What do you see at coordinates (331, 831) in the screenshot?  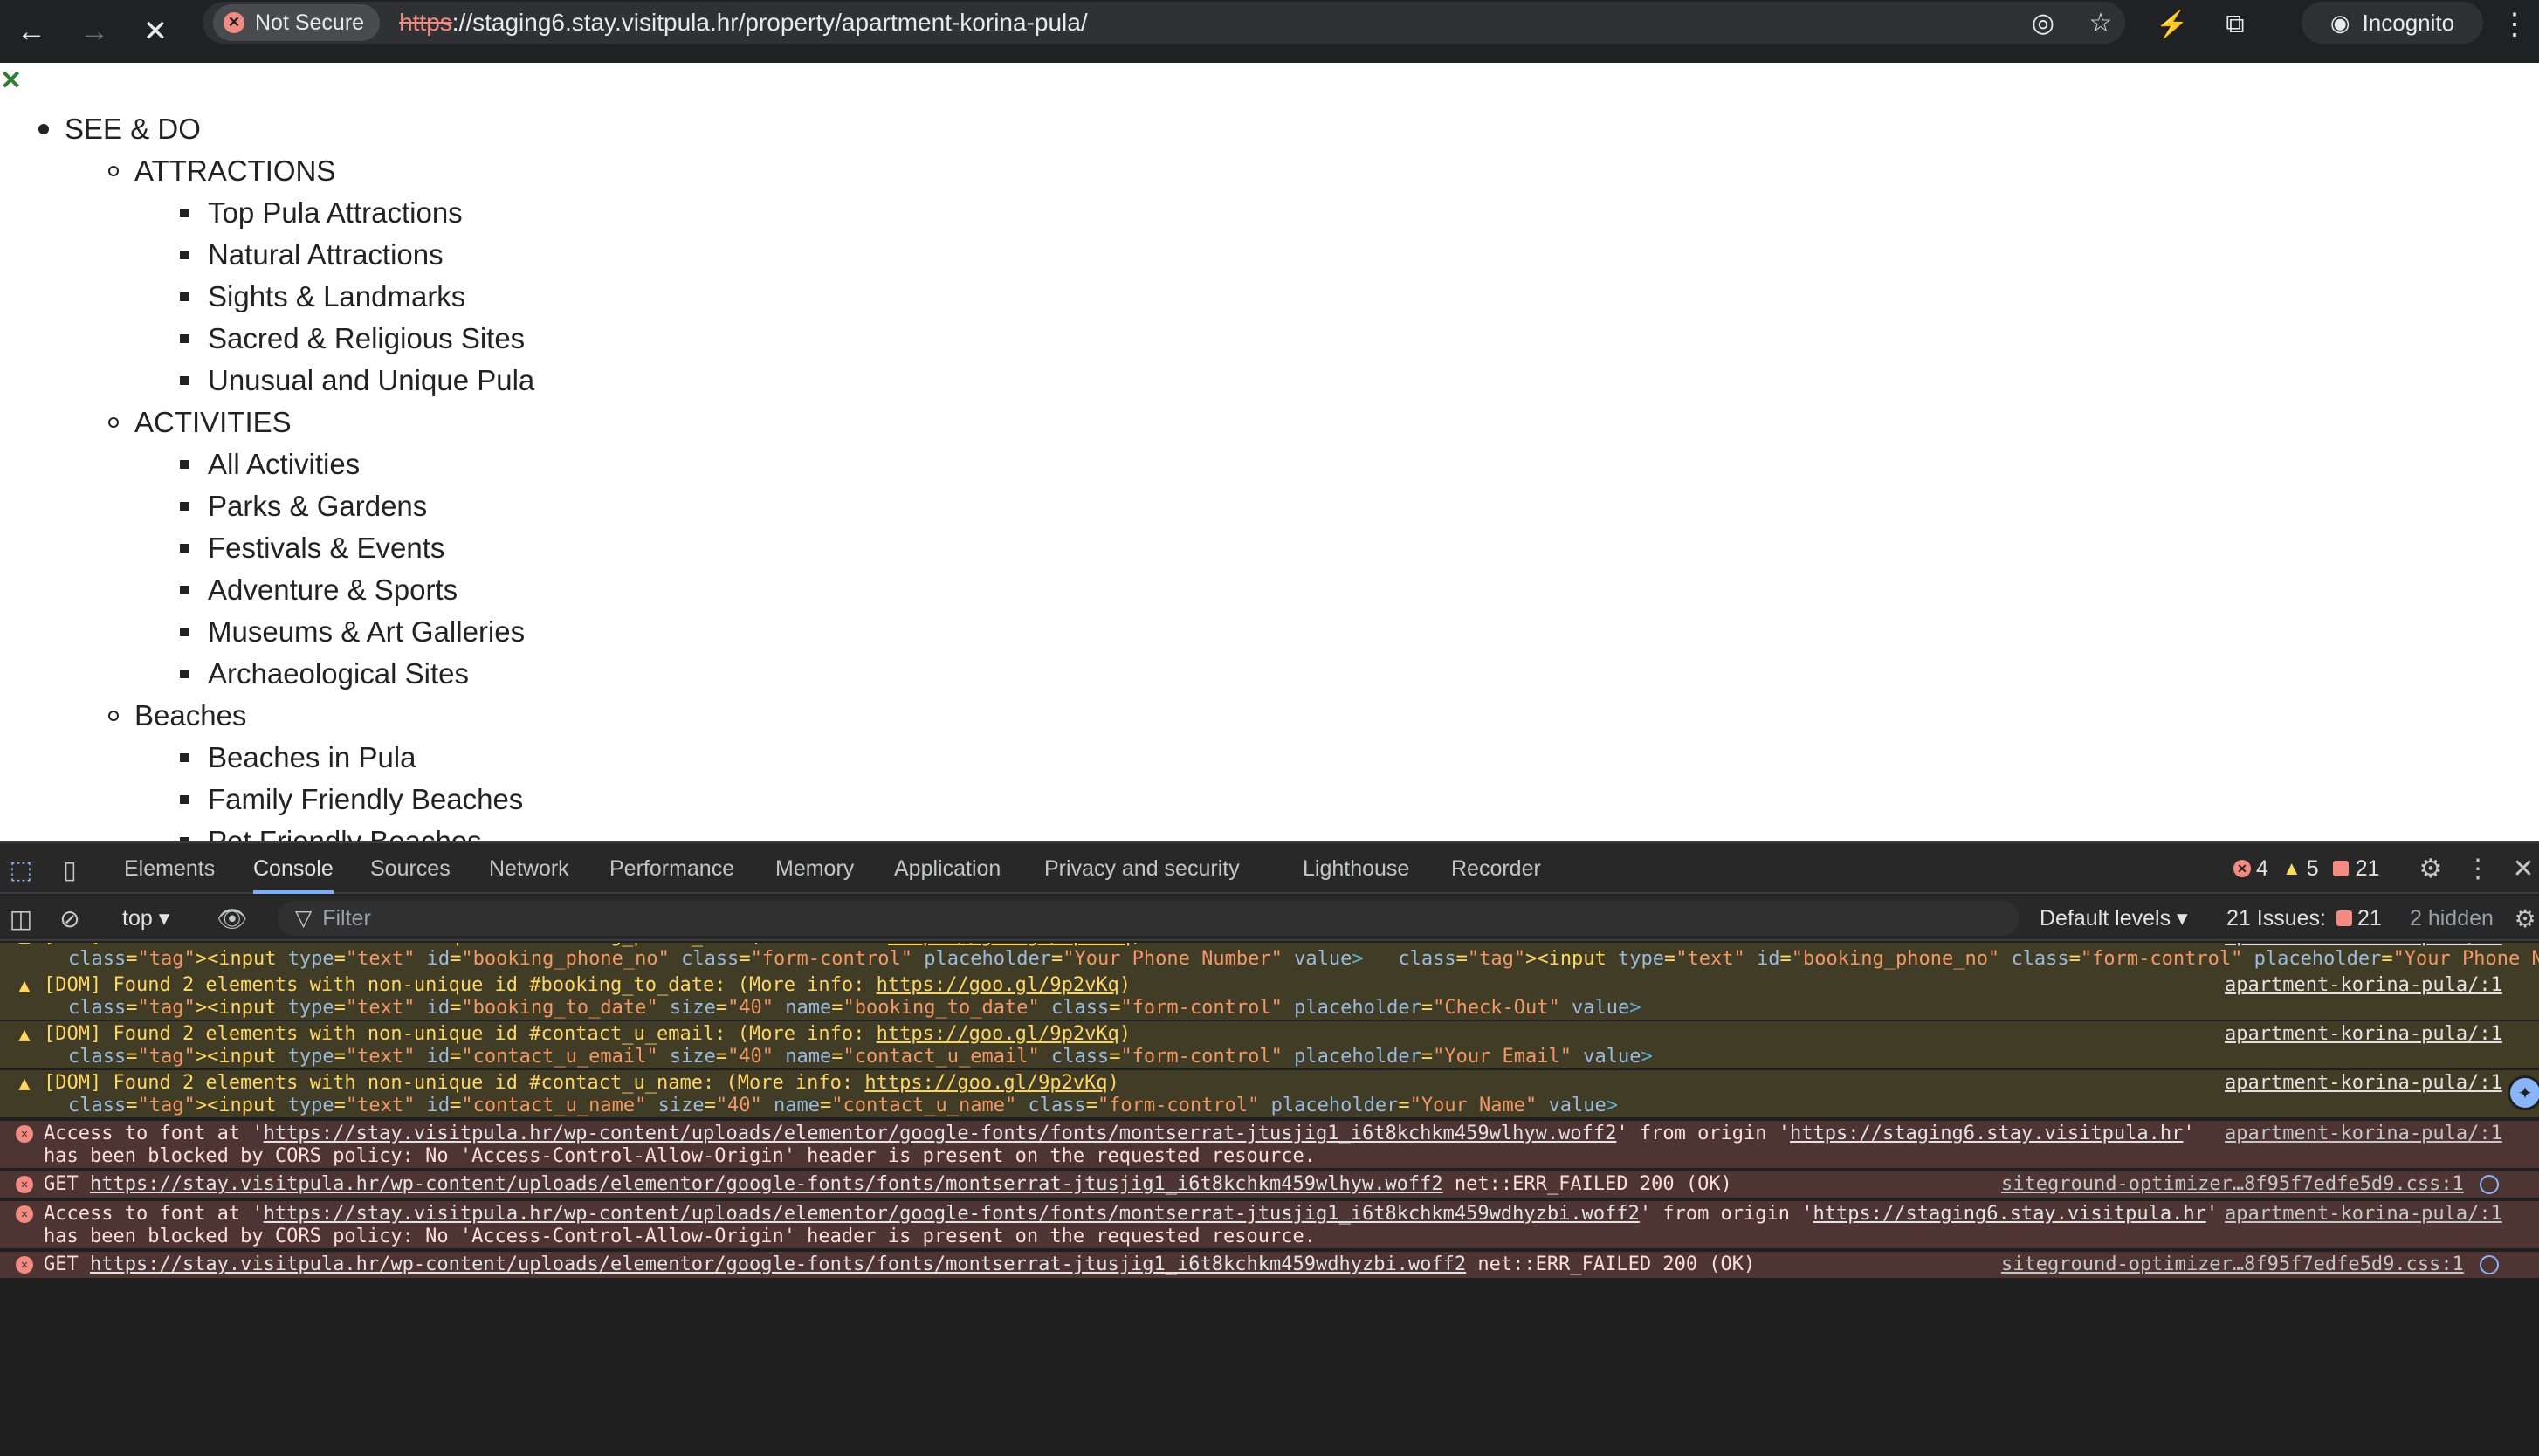 I see `menu-link: Pet Friendly Beaches` at bounding box center [331, 831].